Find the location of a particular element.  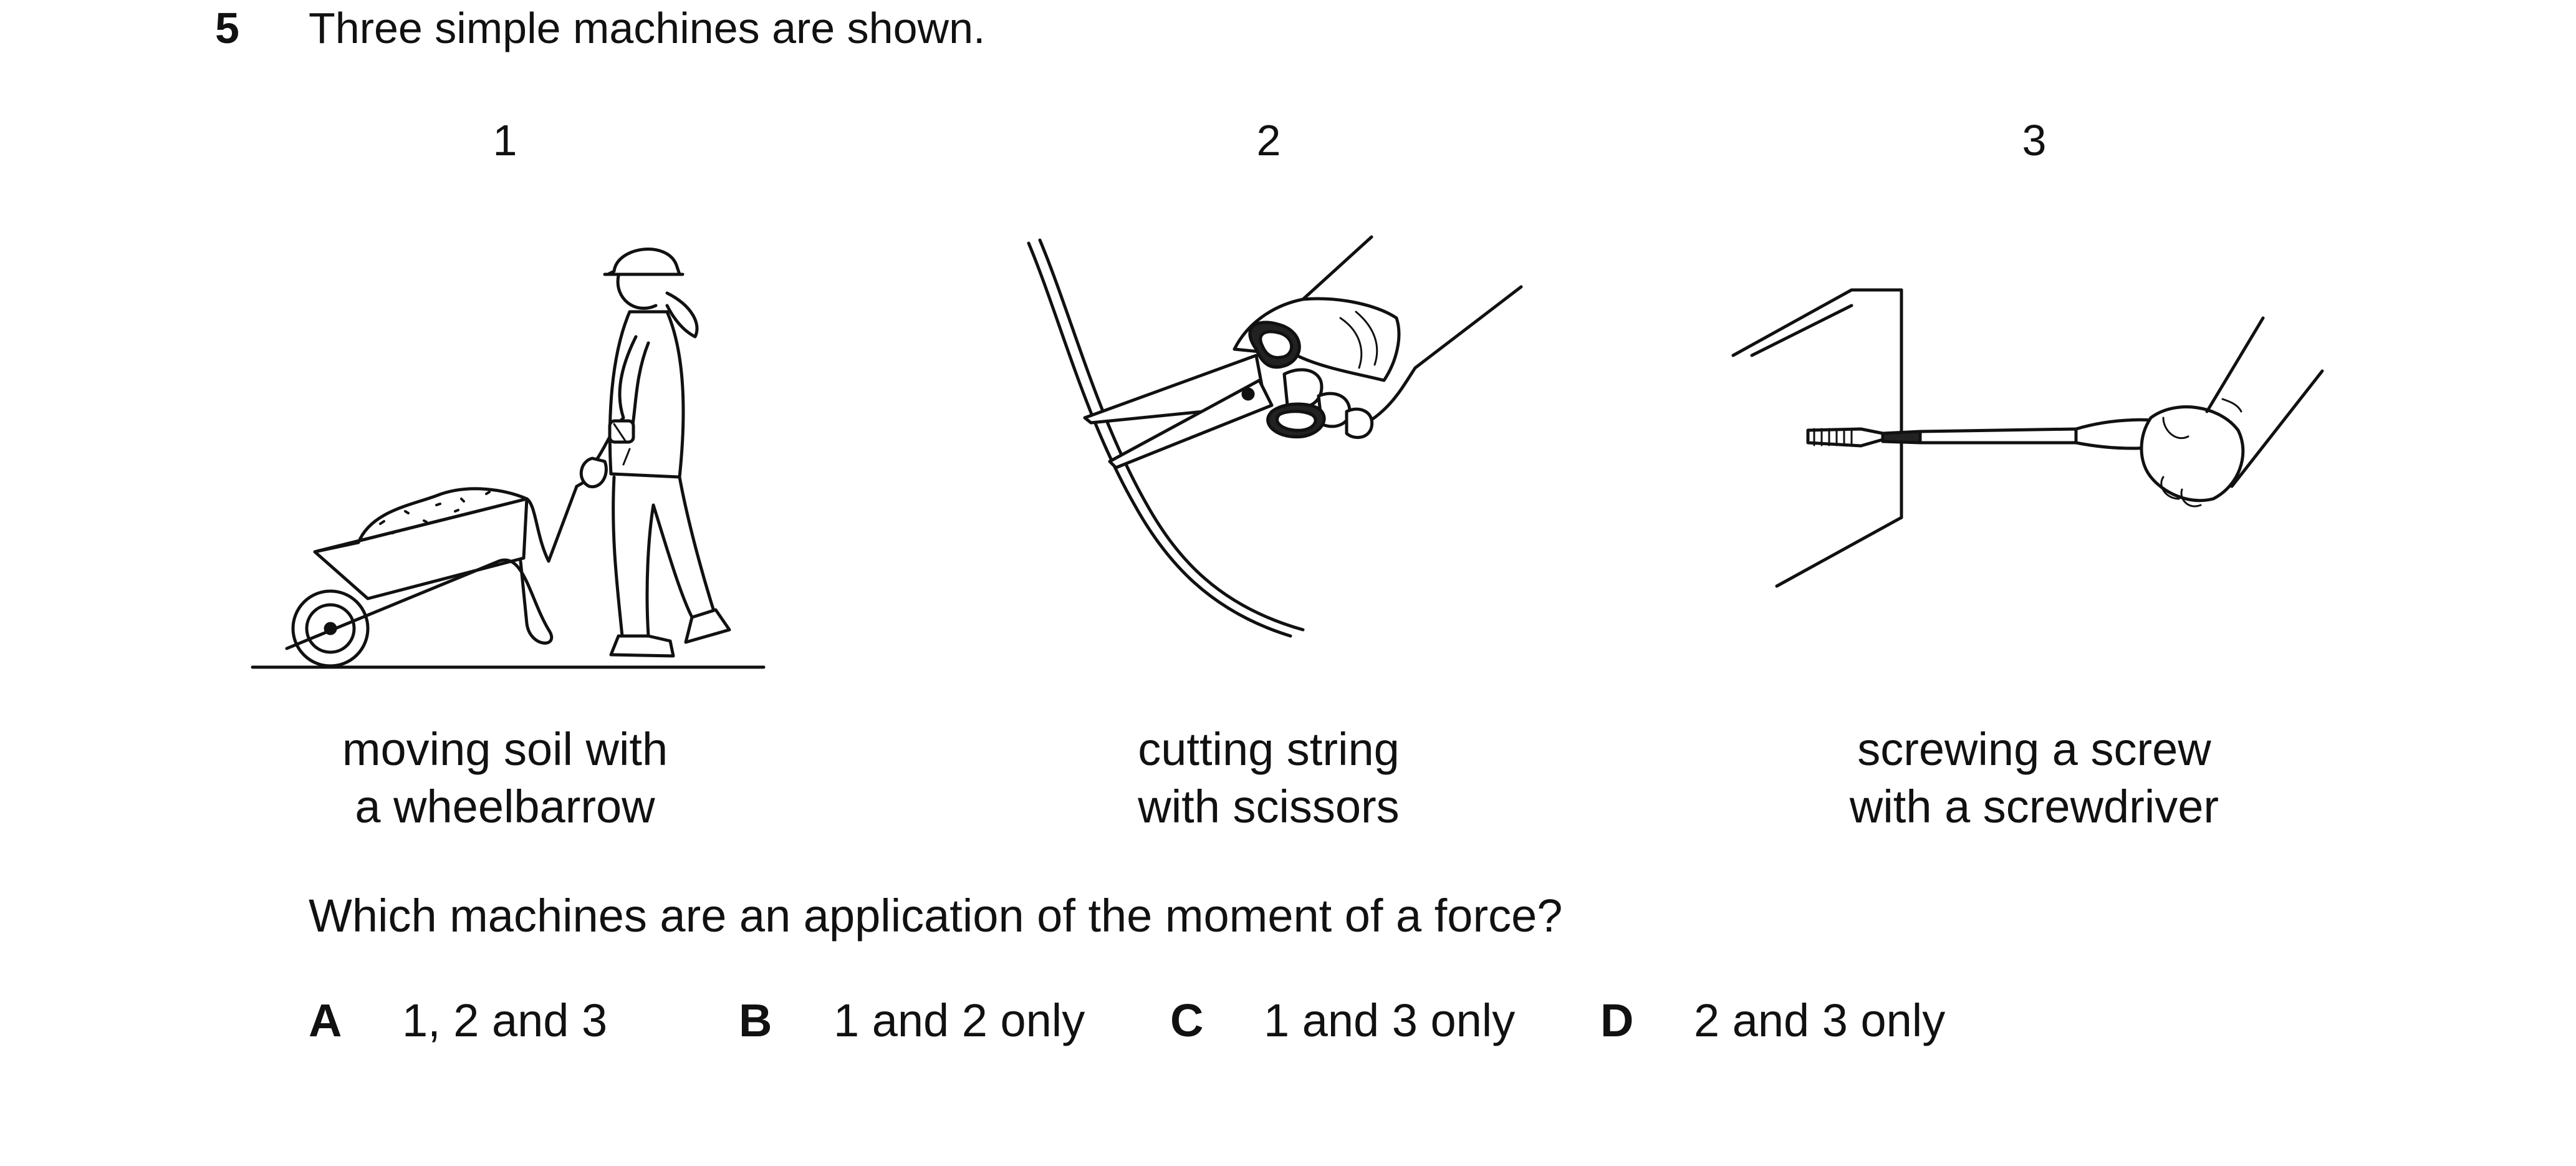

figure-3-caption-line1: screwing a screw is located at coordinates (2034, 749).